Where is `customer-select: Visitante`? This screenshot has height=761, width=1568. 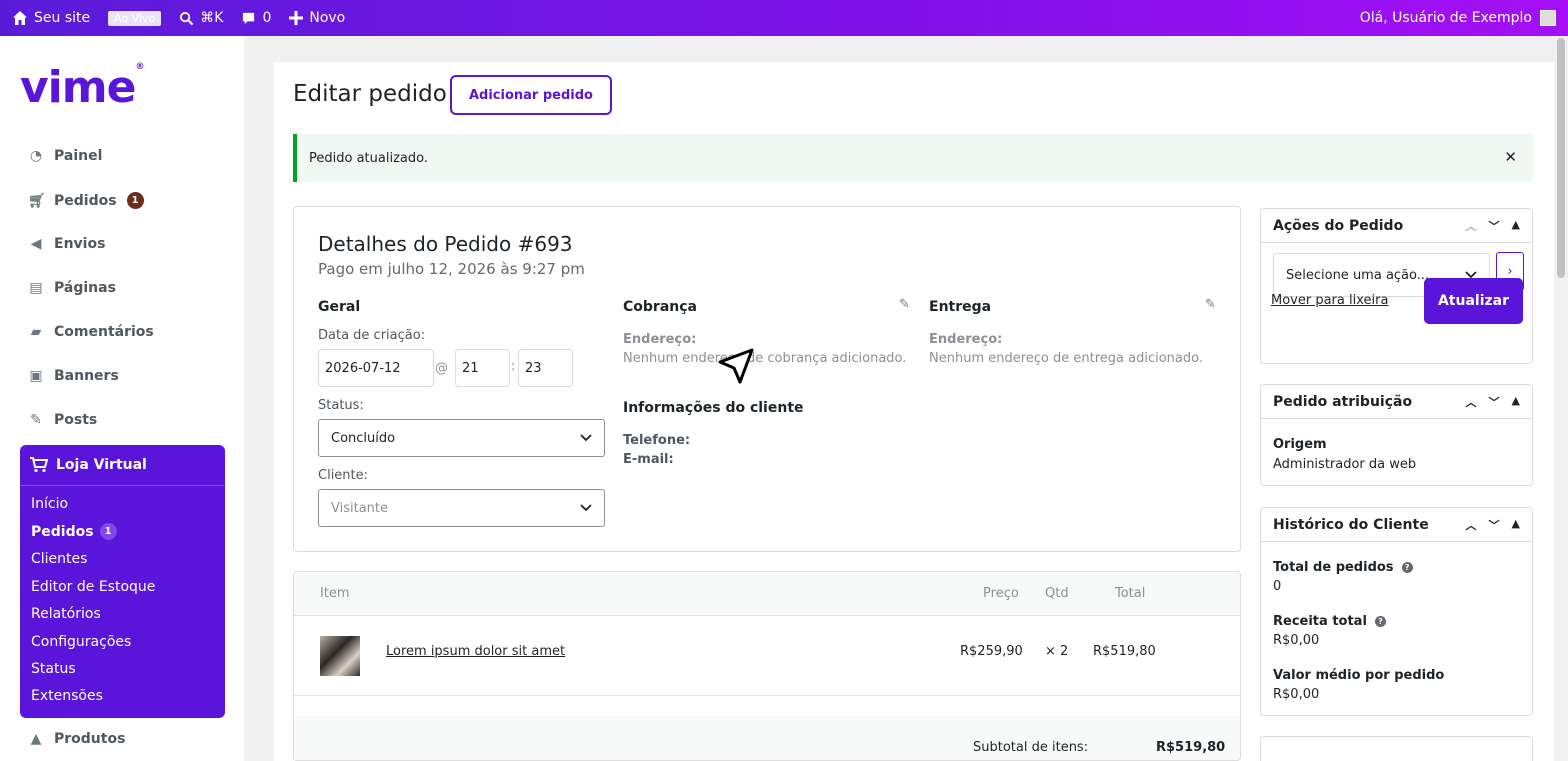 customer-select: Visitante is located at coordinates (461, 508).